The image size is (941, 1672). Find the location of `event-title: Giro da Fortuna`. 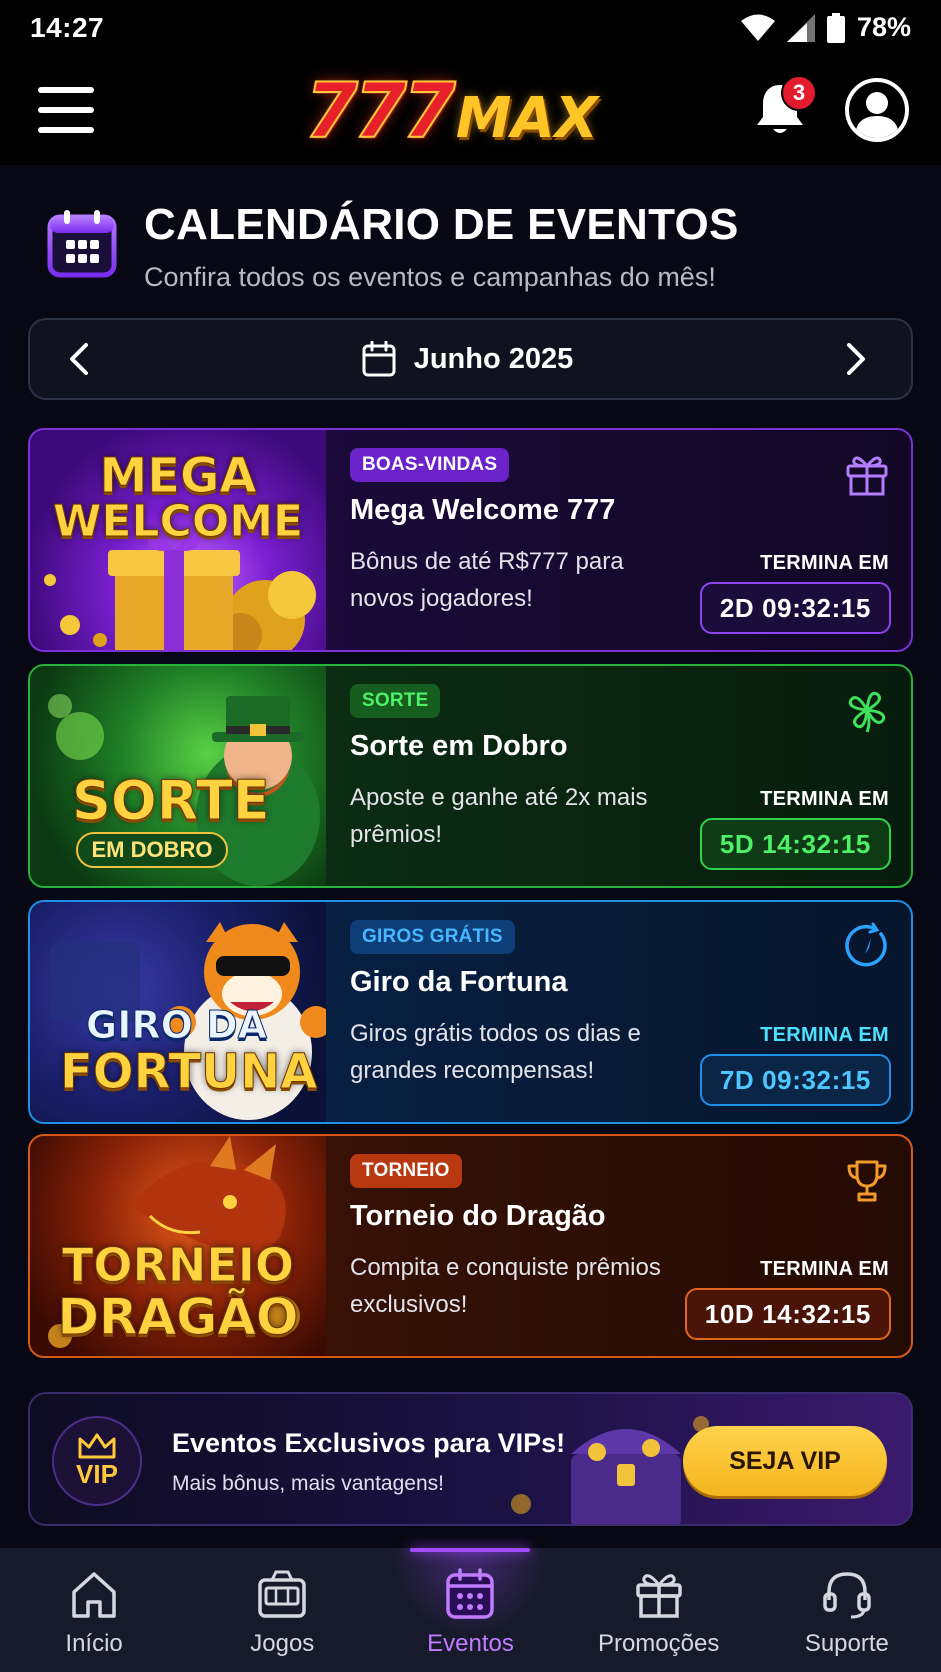

event-title: Giro da Fortuna is located at coordinates (459, 982).